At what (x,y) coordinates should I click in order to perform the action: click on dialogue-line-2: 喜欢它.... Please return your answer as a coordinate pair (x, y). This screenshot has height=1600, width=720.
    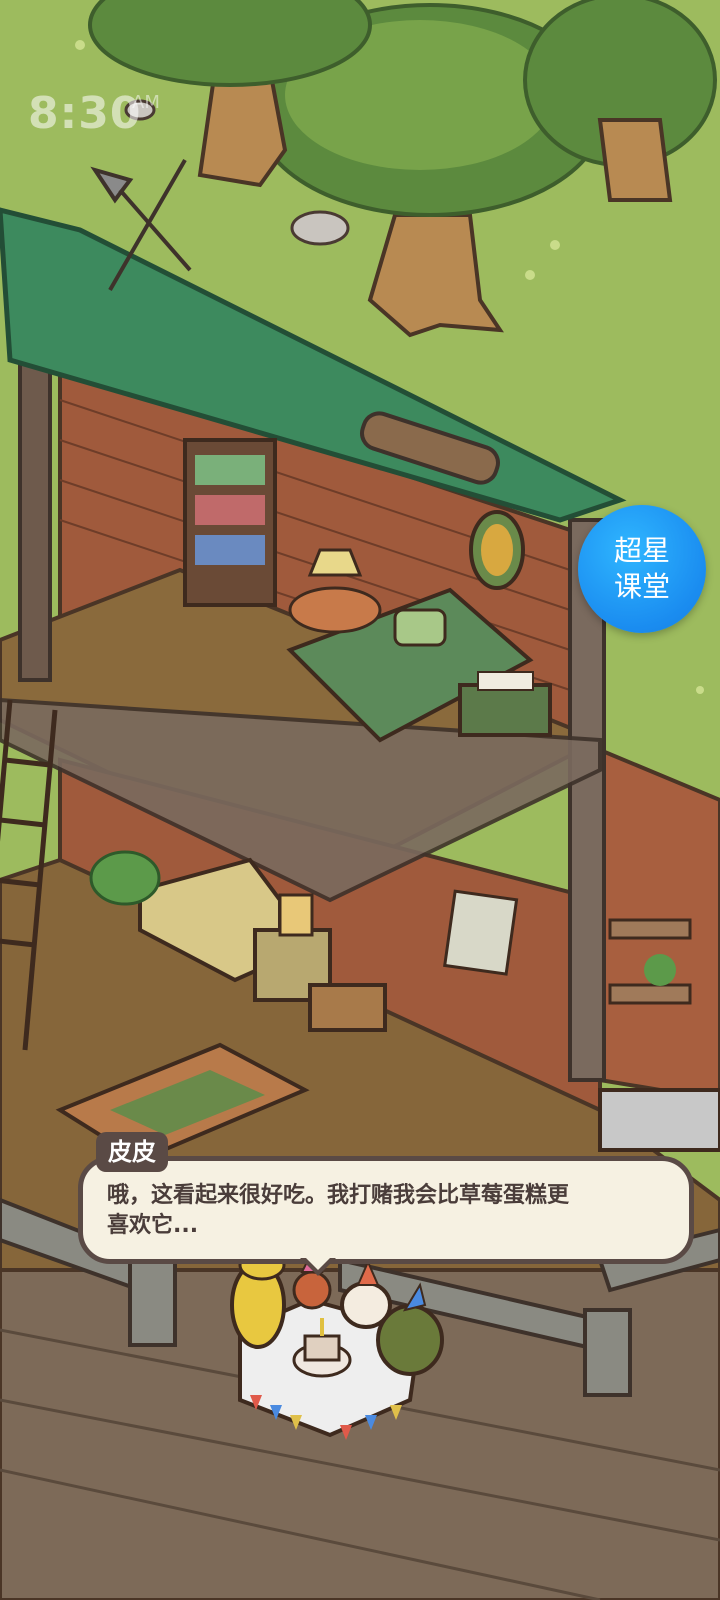
    Looking at the image, I should click on (153, 1225).